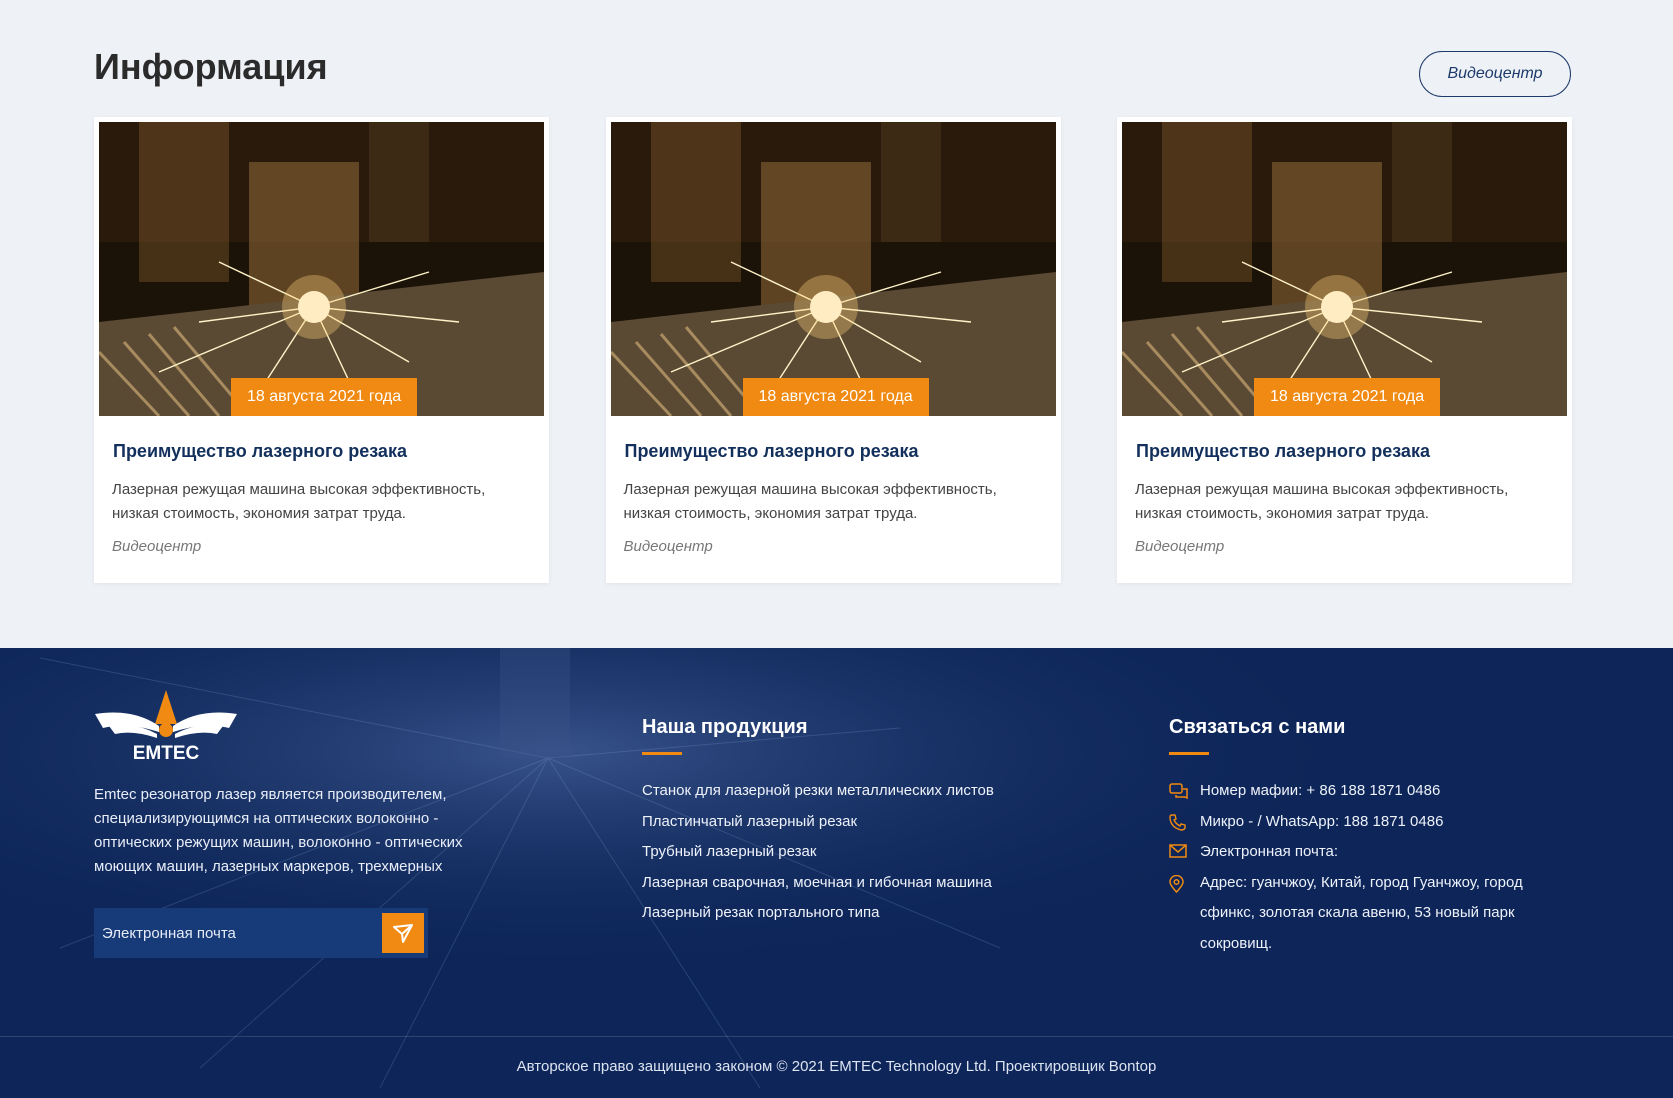 The width and height of the screenshot is (1673, 1098). What do you see at coordinates (1257, 727) in the screenshot?
I see `contacts-title: Связаться с нами` at bounding box center [1257, 727].